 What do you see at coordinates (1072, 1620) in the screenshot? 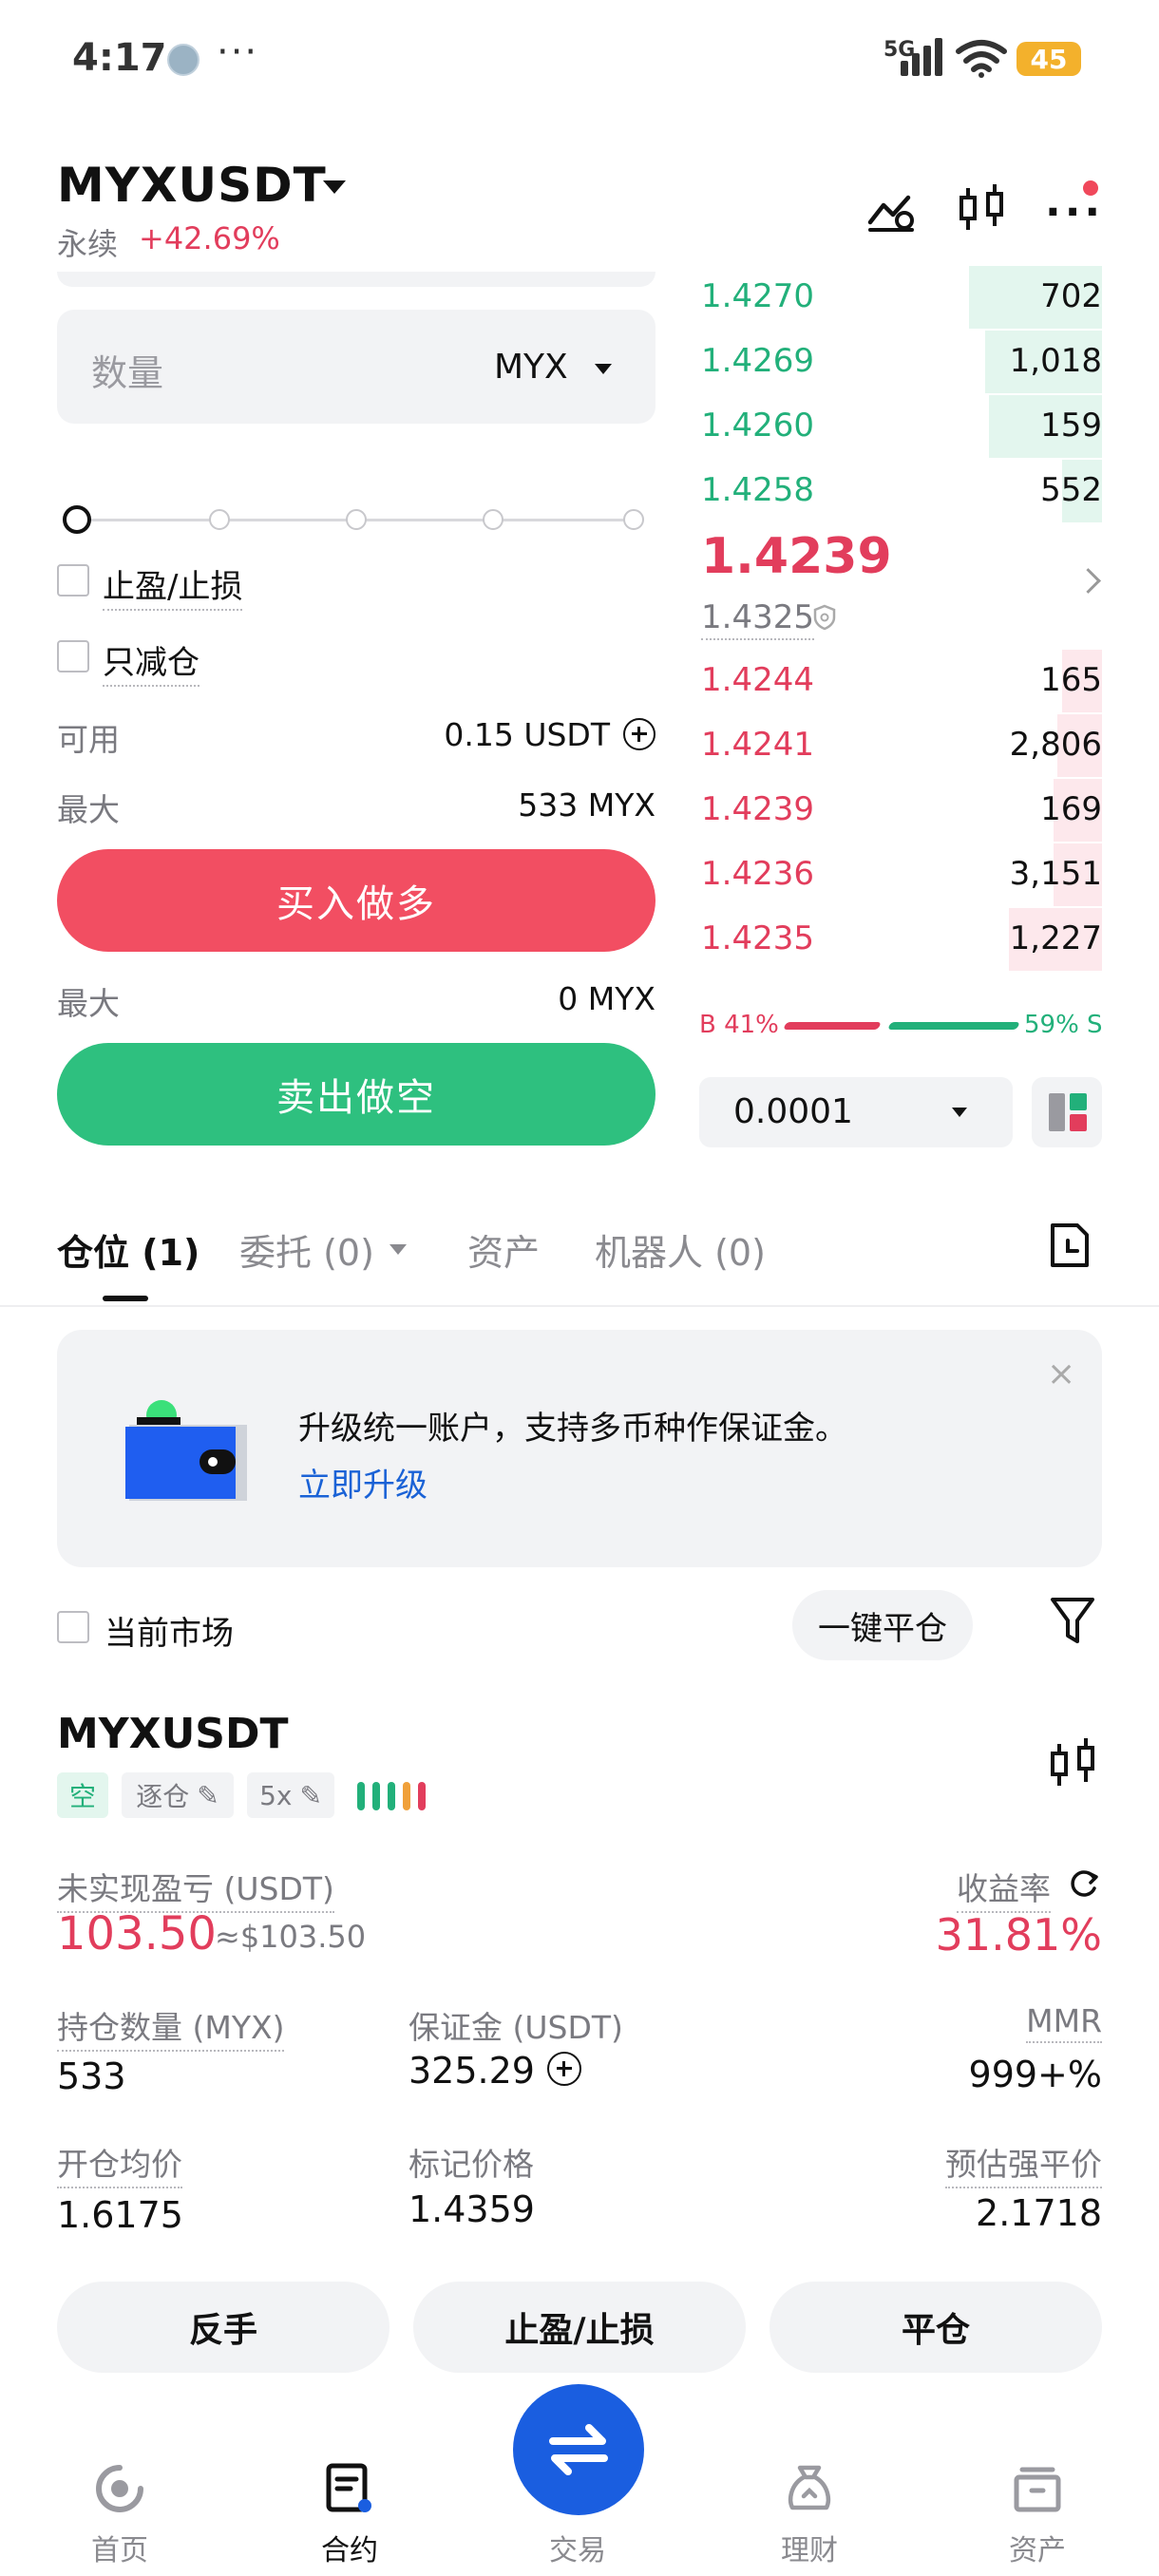
I see `filter-icon` at bounding box center [1072, 1620].